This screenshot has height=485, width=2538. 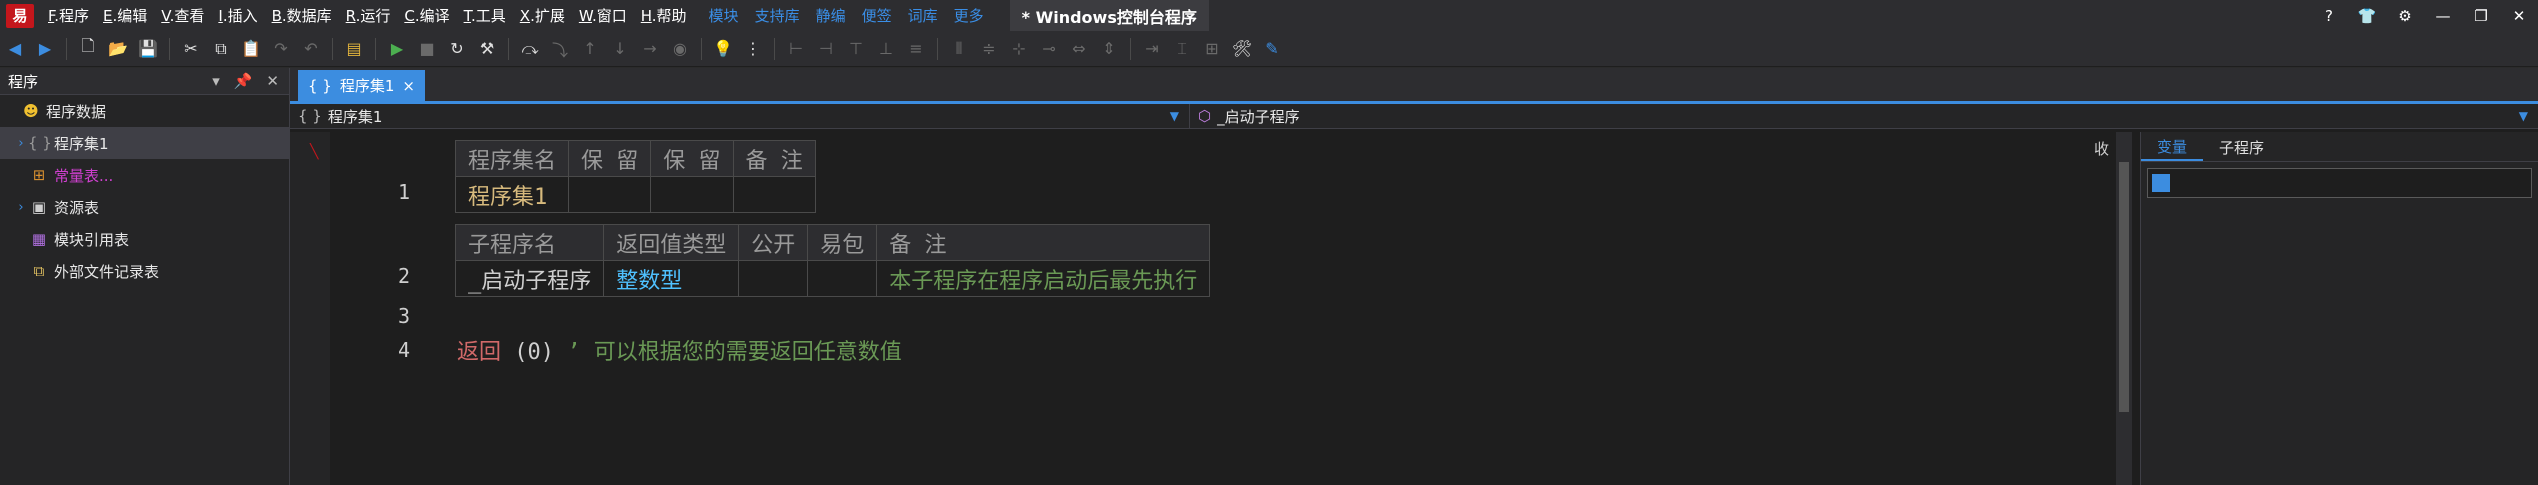 I want to click on run-icon: ▶, so click(x=397, y=49).